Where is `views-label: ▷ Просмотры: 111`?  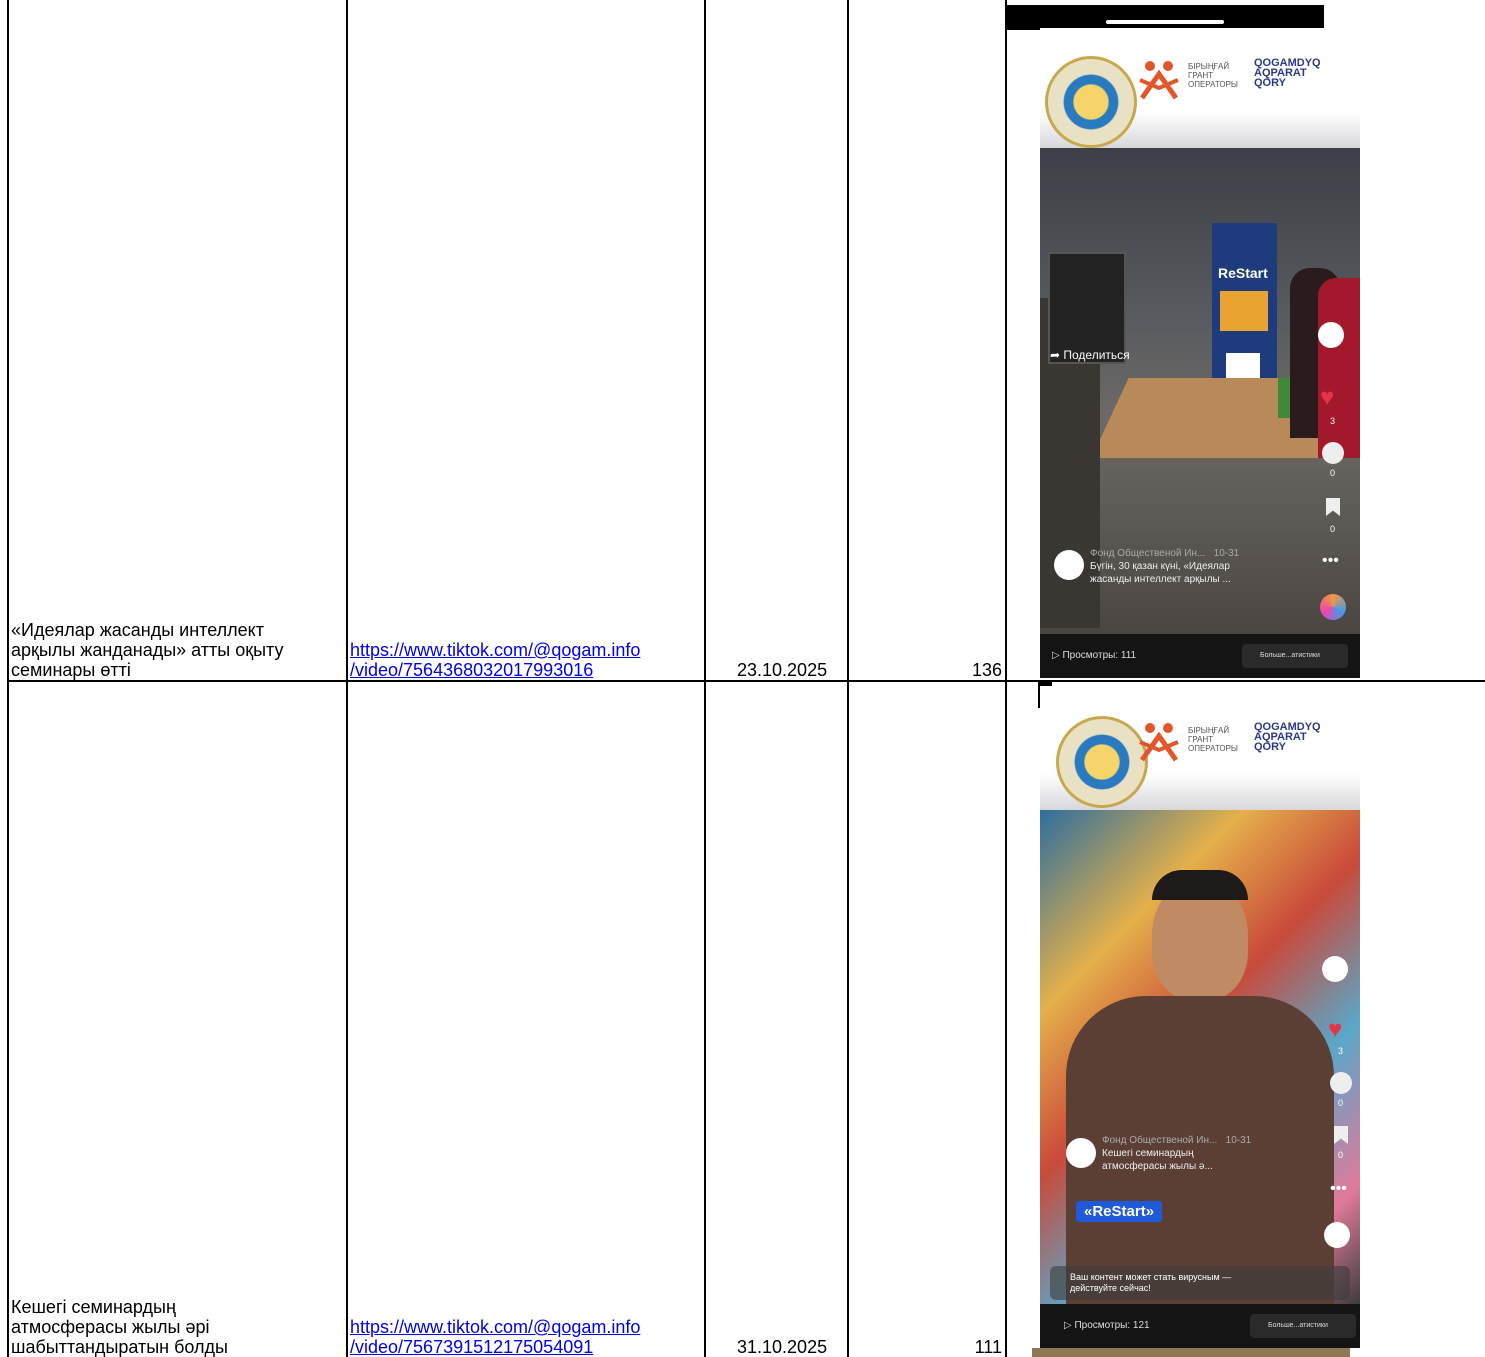
views-label: ▷ Просмотры: 111 is located at coordinates (1094, 655).